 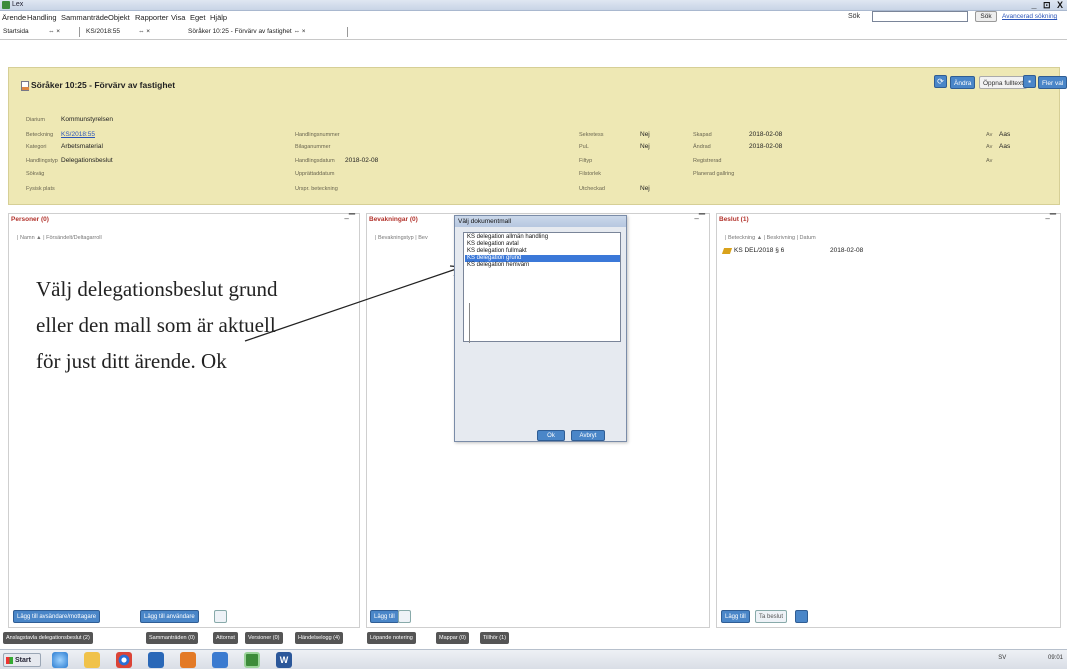 What do you see at coordinates (78, 134) in the screenshot?
I see `case-link: KS/2018:55` at bounding box center [78, 134].